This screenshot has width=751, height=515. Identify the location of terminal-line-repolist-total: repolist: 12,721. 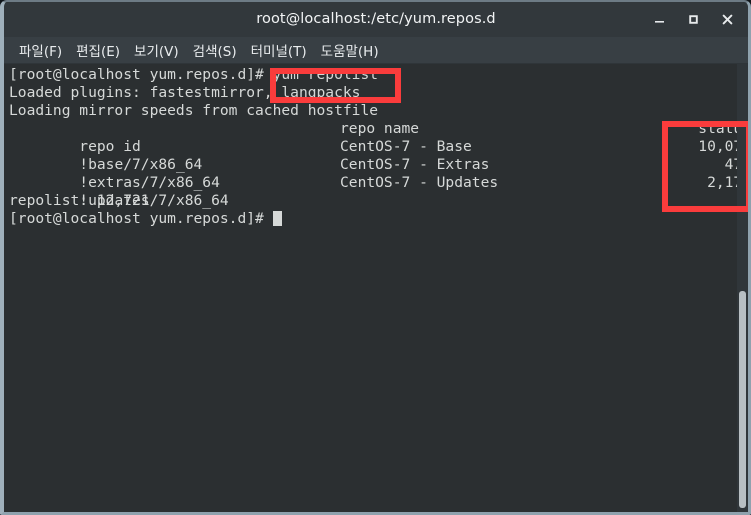
(79, 200).